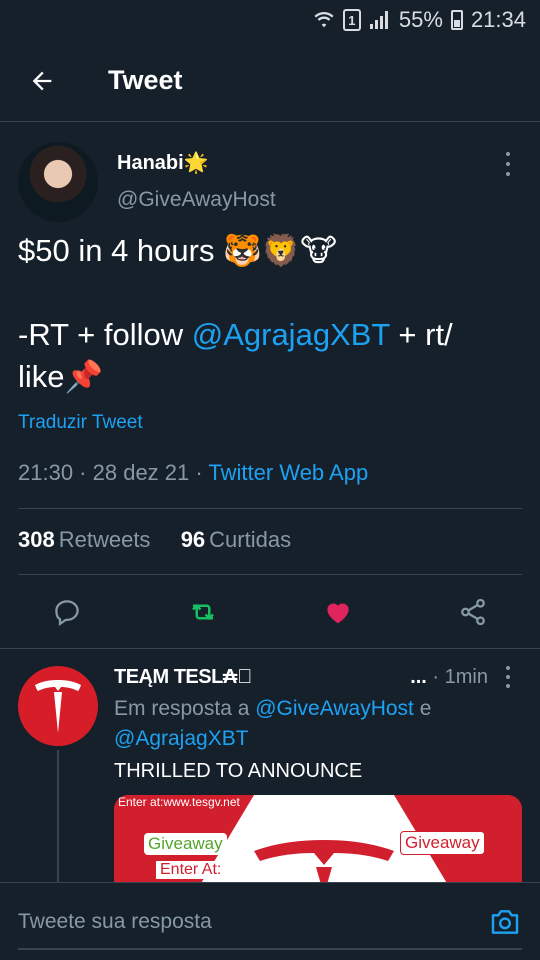 The image size is (540, 960). I want to click on author-name: Hanabi🌟, so click(163, 162).